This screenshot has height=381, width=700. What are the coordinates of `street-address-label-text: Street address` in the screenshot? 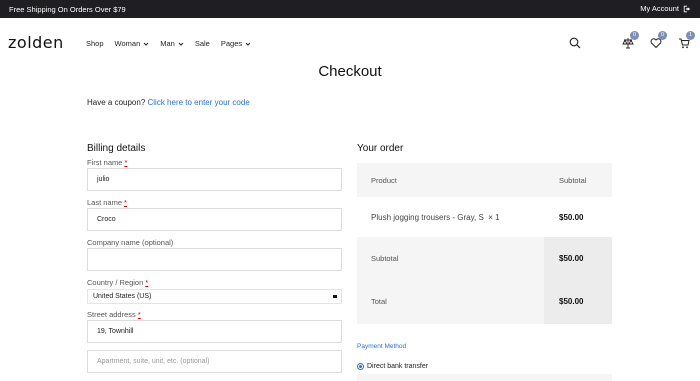 It's located at (111, 314).